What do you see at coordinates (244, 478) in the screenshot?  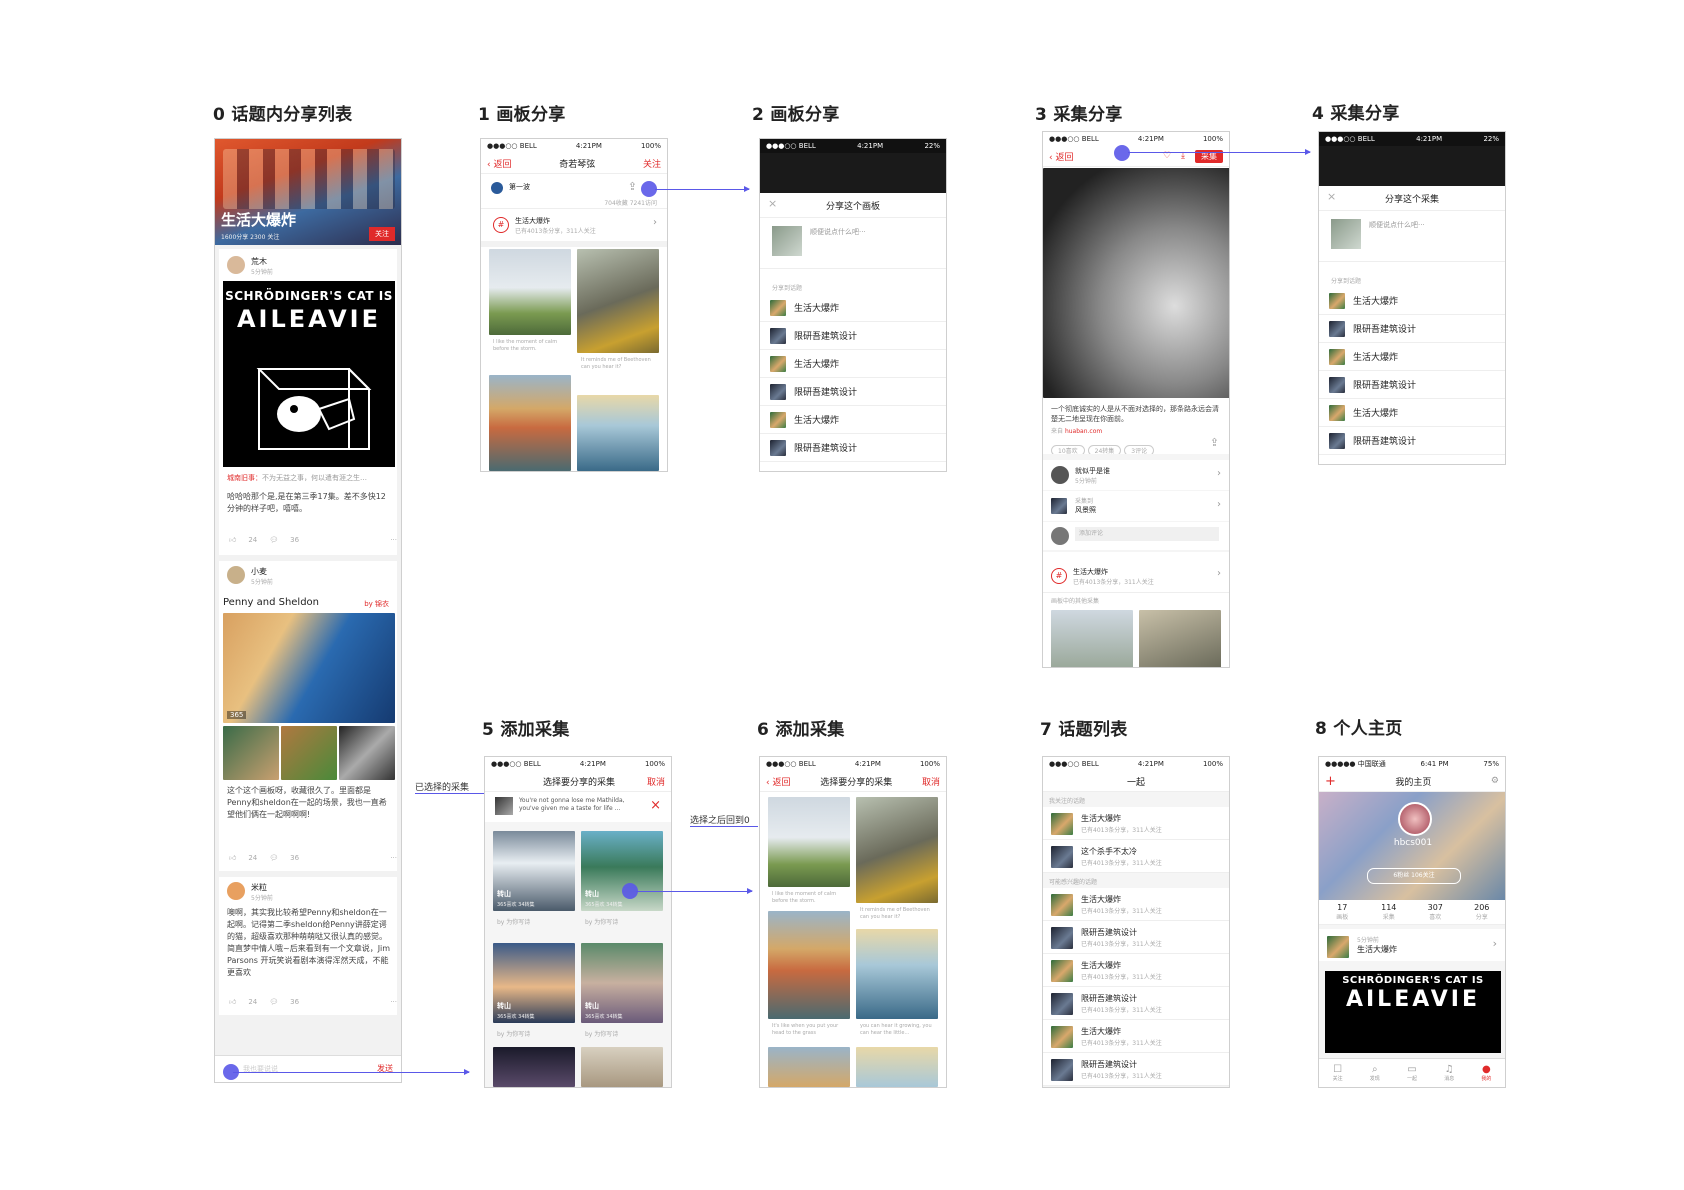 I see `quote-tag: 城南旧事：` at bounding box center [244, 478].